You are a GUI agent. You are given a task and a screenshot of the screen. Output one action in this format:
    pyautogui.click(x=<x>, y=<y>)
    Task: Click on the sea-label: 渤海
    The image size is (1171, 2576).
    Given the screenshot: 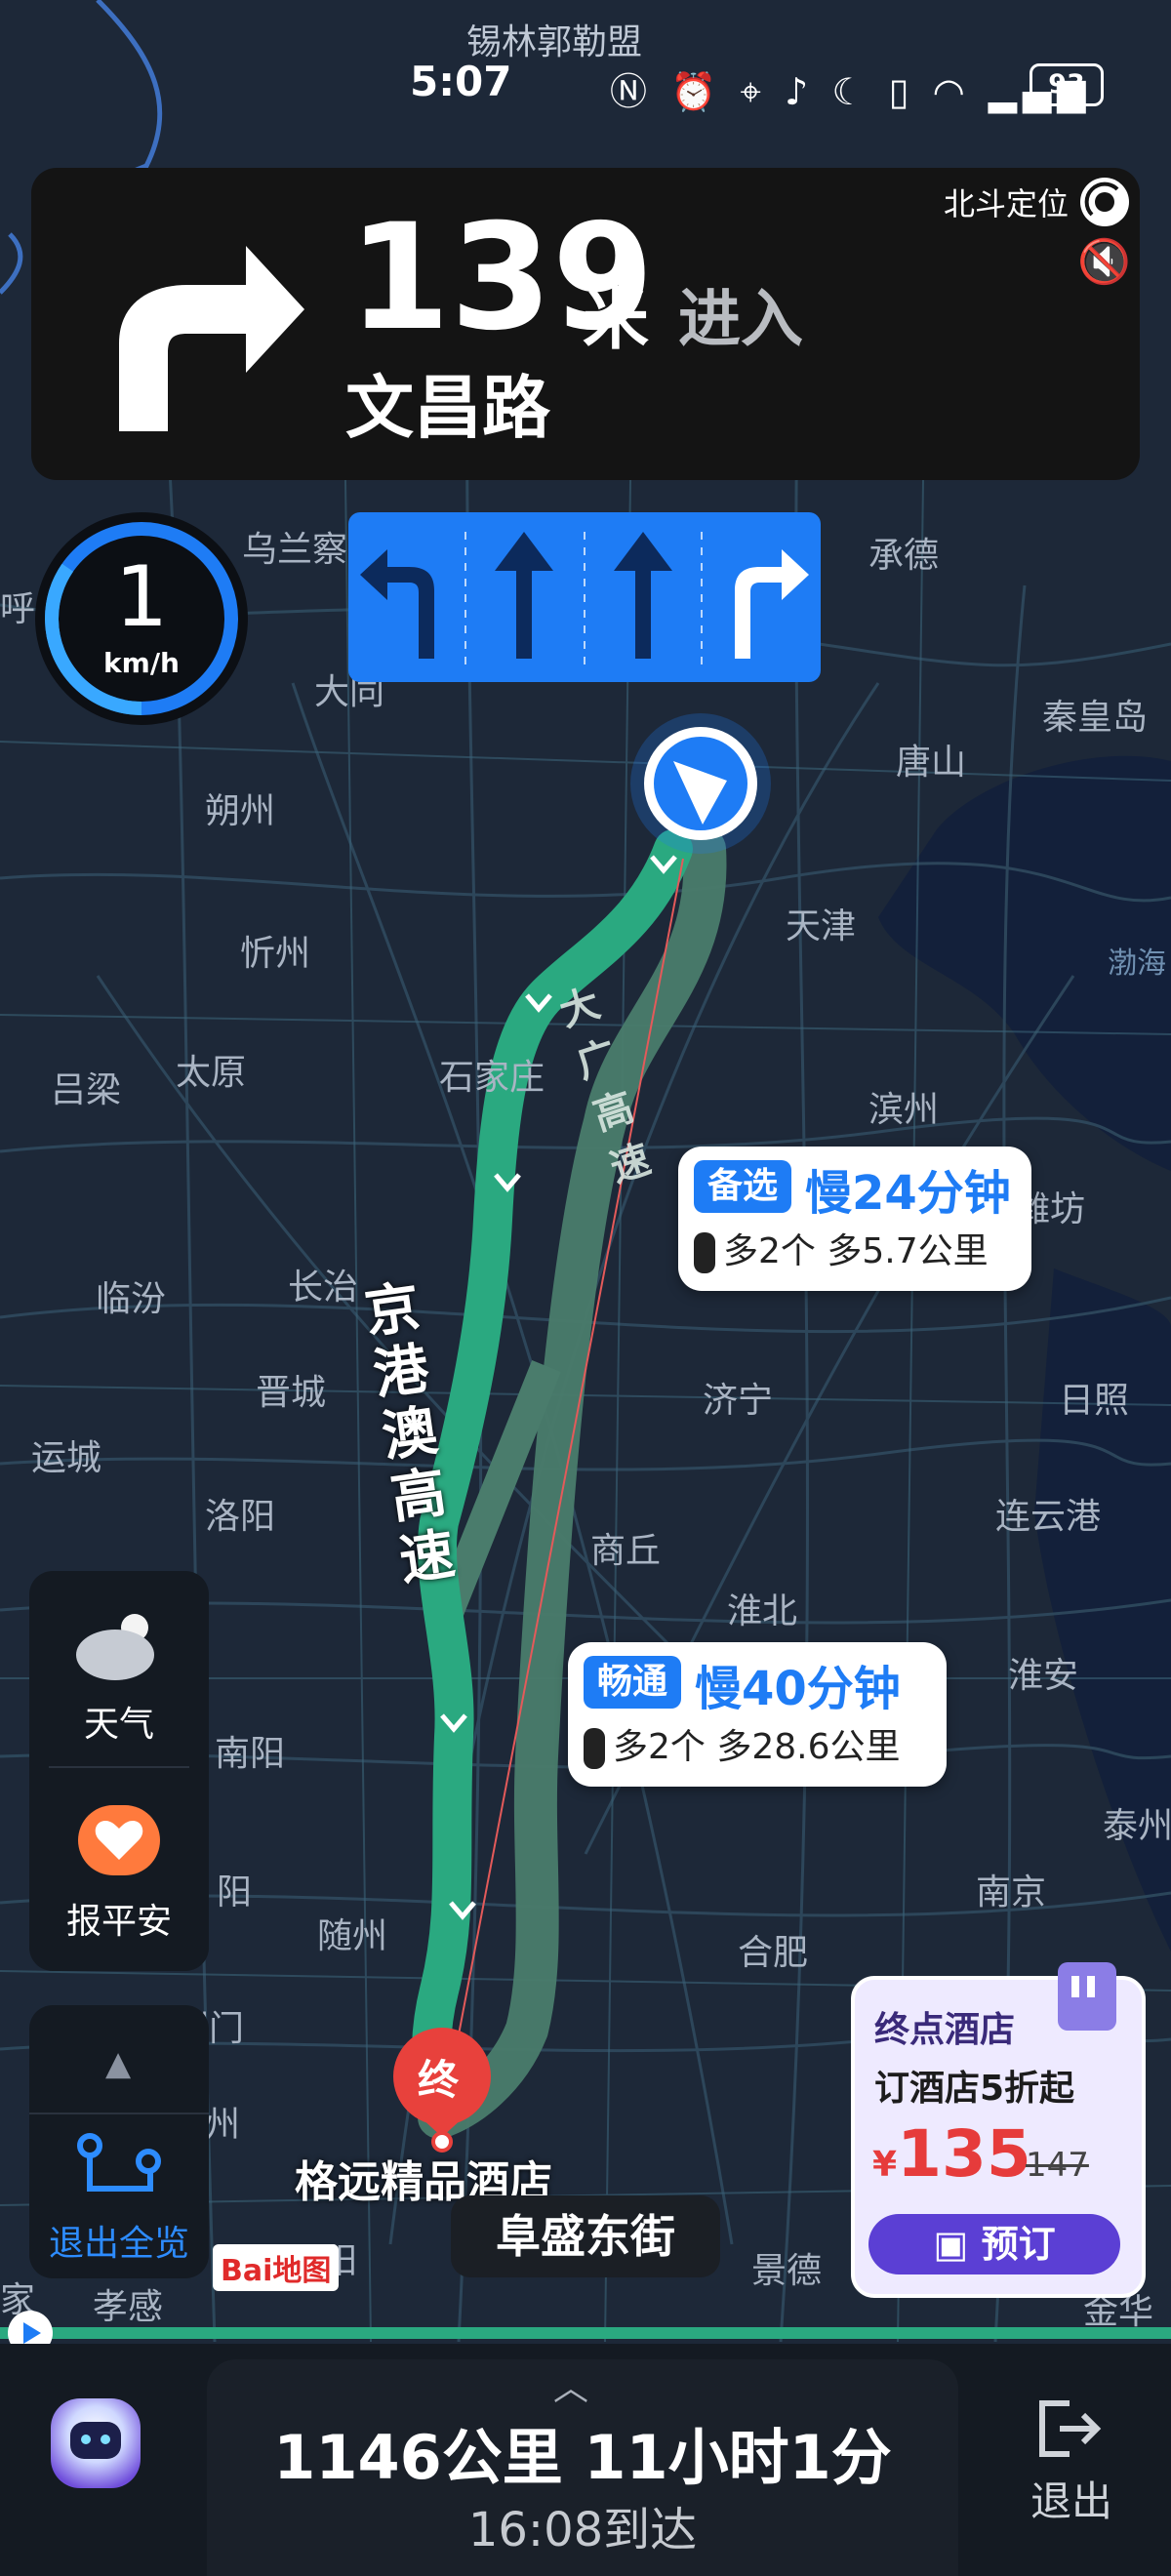 What is the action you would take?
    pyautogui.click(x=1137, y=963)
    